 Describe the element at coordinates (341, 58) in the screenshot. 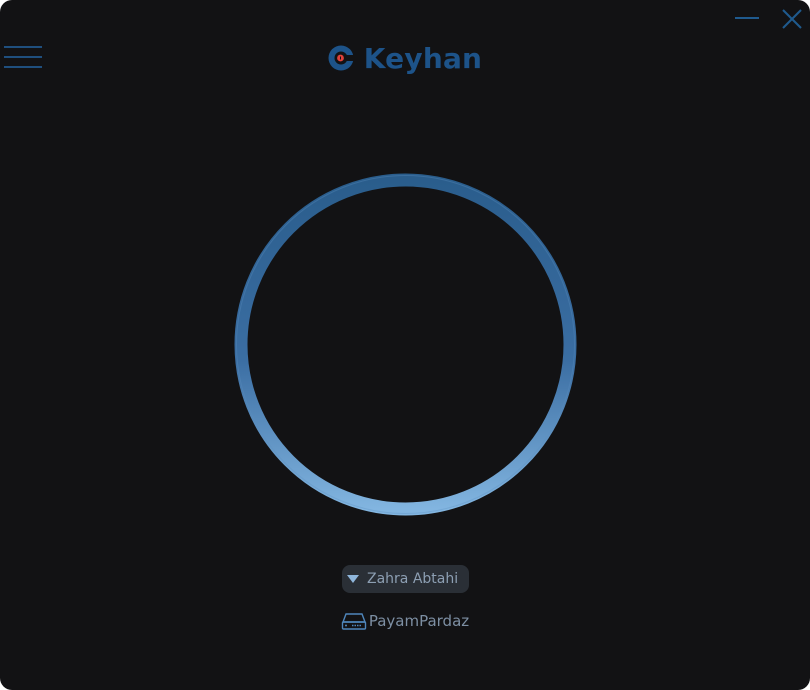

I see `keyhan-logo-icon` at that location.